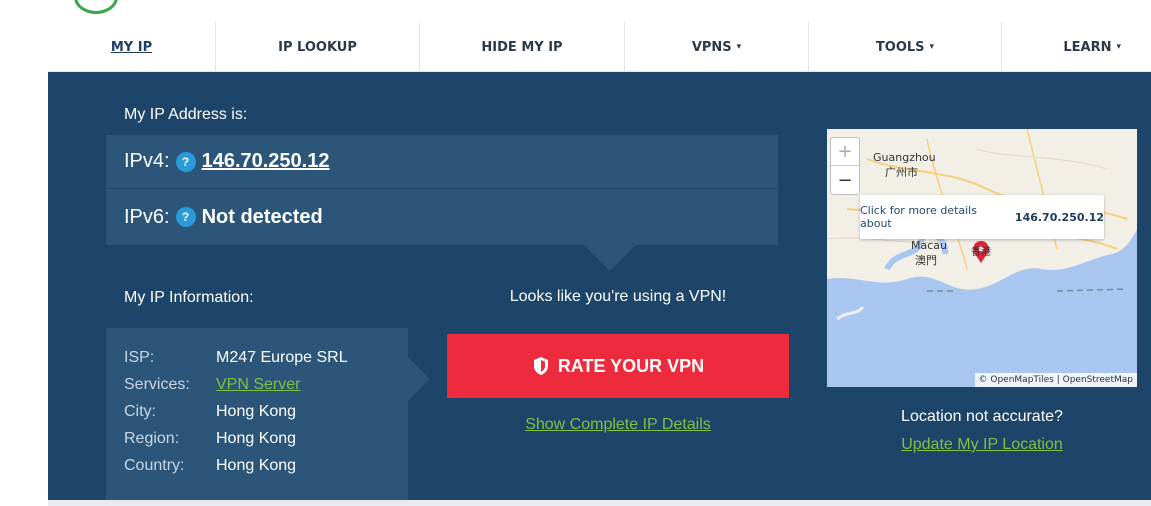 The height and width of the screenshot is (506, 1151). What do you see at coordinates (575, 11) in the screenshot?
I see `top-strip` at bounding box center [575, 11].